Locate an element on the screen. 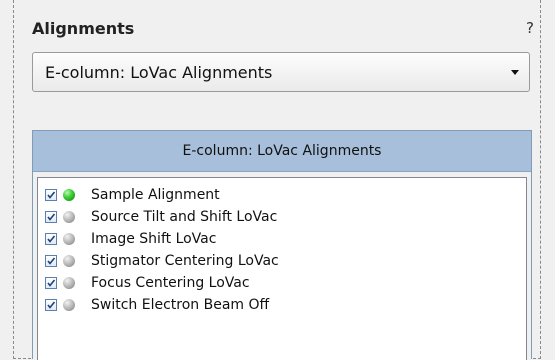  chevron-down-icon is located at coordinates (515, 72).